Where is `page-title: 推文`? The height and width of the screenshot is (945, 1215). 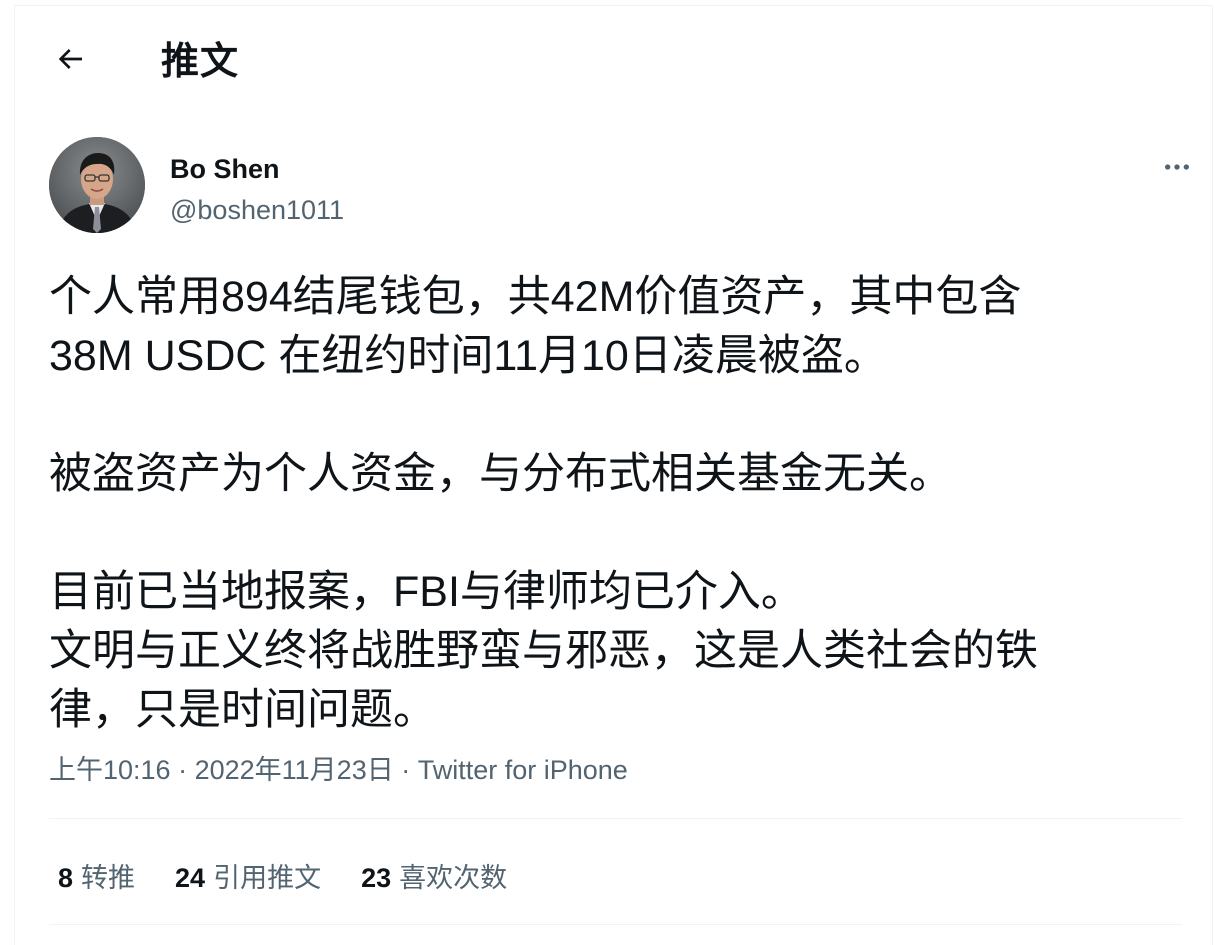 page-title: 推文 is located at coordinates (200, 62).